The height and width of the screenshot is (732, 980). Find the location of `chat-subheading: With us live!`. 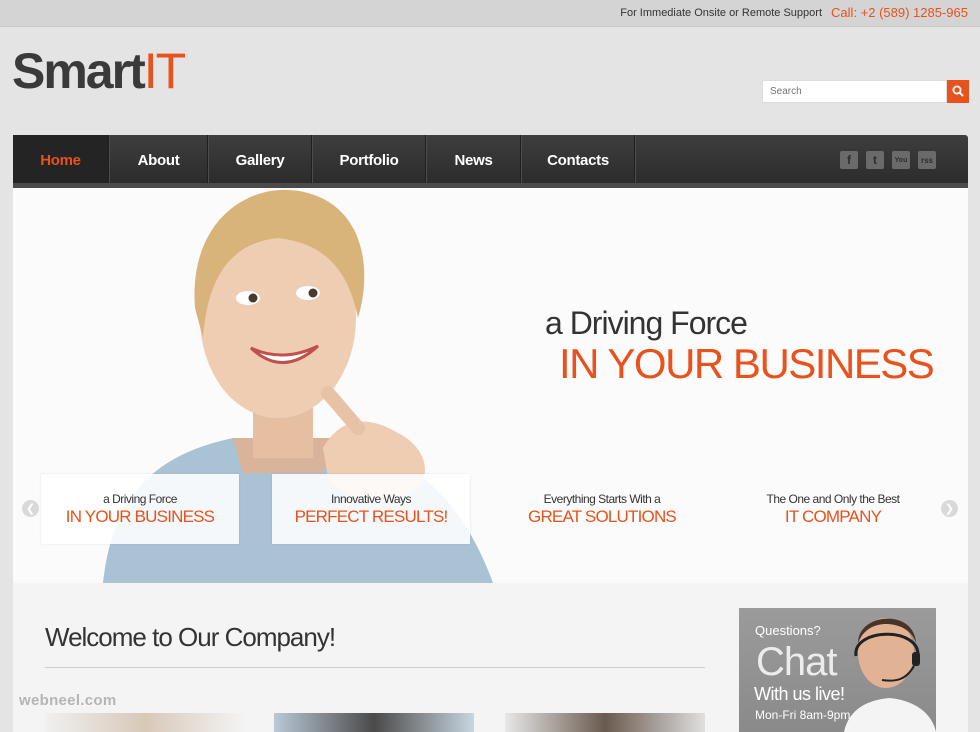

chat-subheading: With us live! is located at coordinates (799, 694).